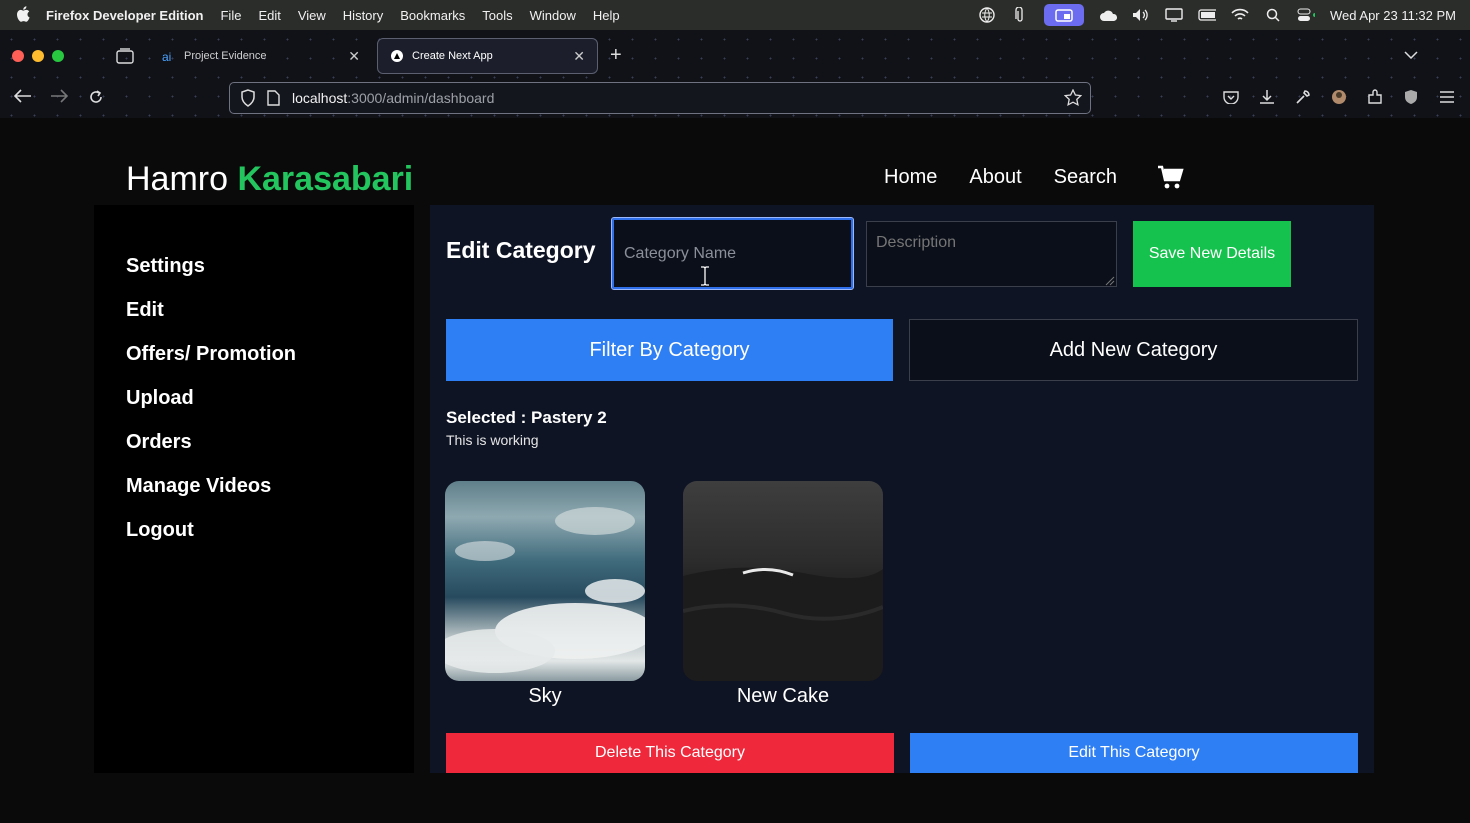  What do you see at coordinates (1174, 15) in the screenshot?
I see `display-icon` at bounding box center [1174, 15].